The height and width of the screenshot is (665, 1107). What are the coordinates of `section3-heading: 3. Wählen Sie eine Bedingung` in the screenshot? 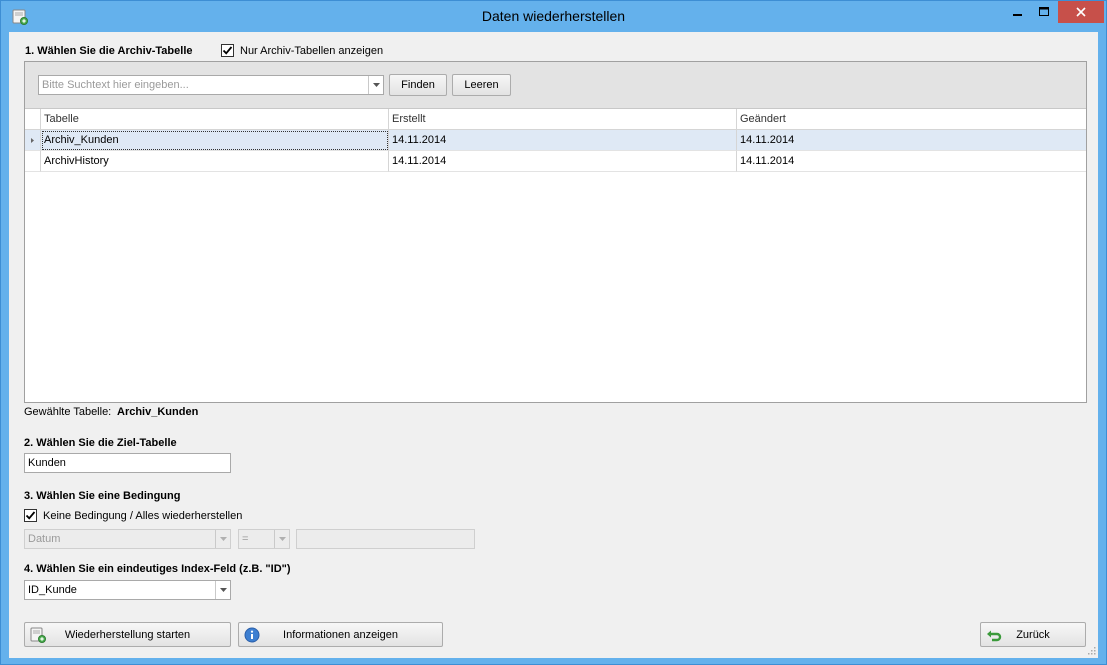 It's located at (102, 496).